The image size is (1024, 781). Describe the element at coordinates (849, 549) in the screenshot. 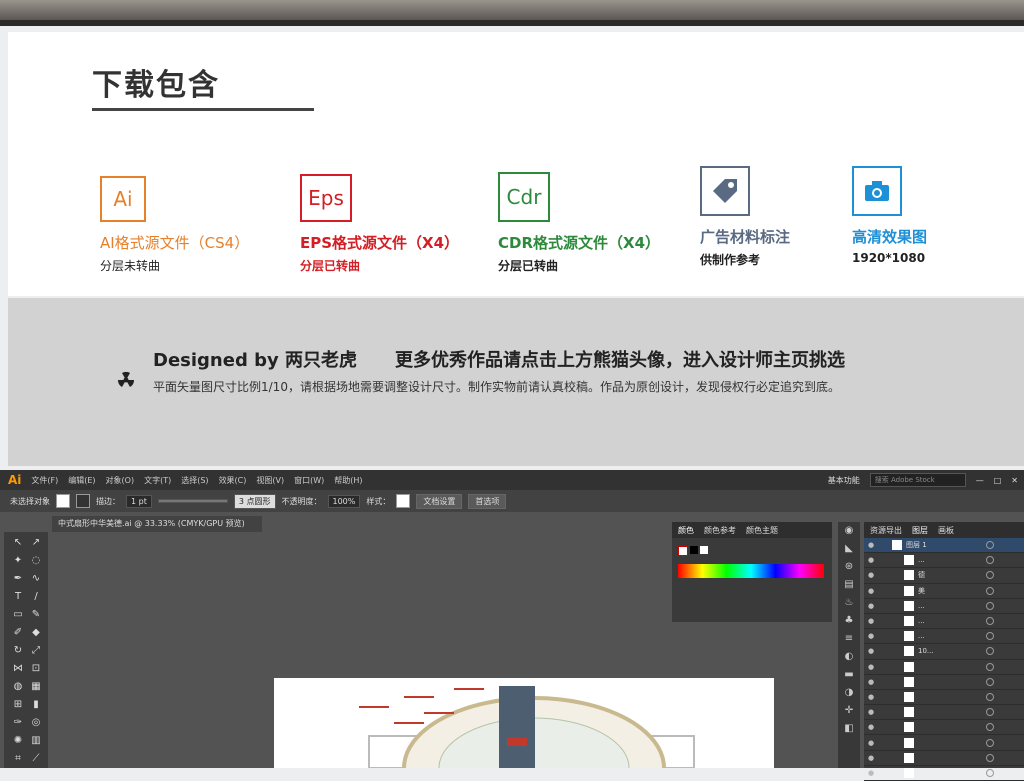

I see `brushes-icon: ◣` at that location.